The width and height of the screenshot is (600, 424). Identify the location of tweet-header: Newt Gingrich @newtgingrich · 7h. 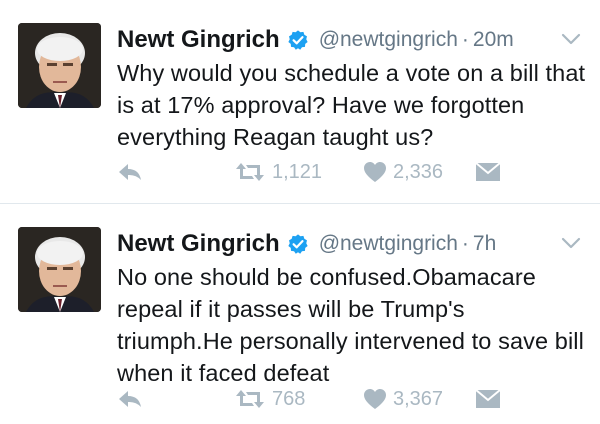
(306, 244).